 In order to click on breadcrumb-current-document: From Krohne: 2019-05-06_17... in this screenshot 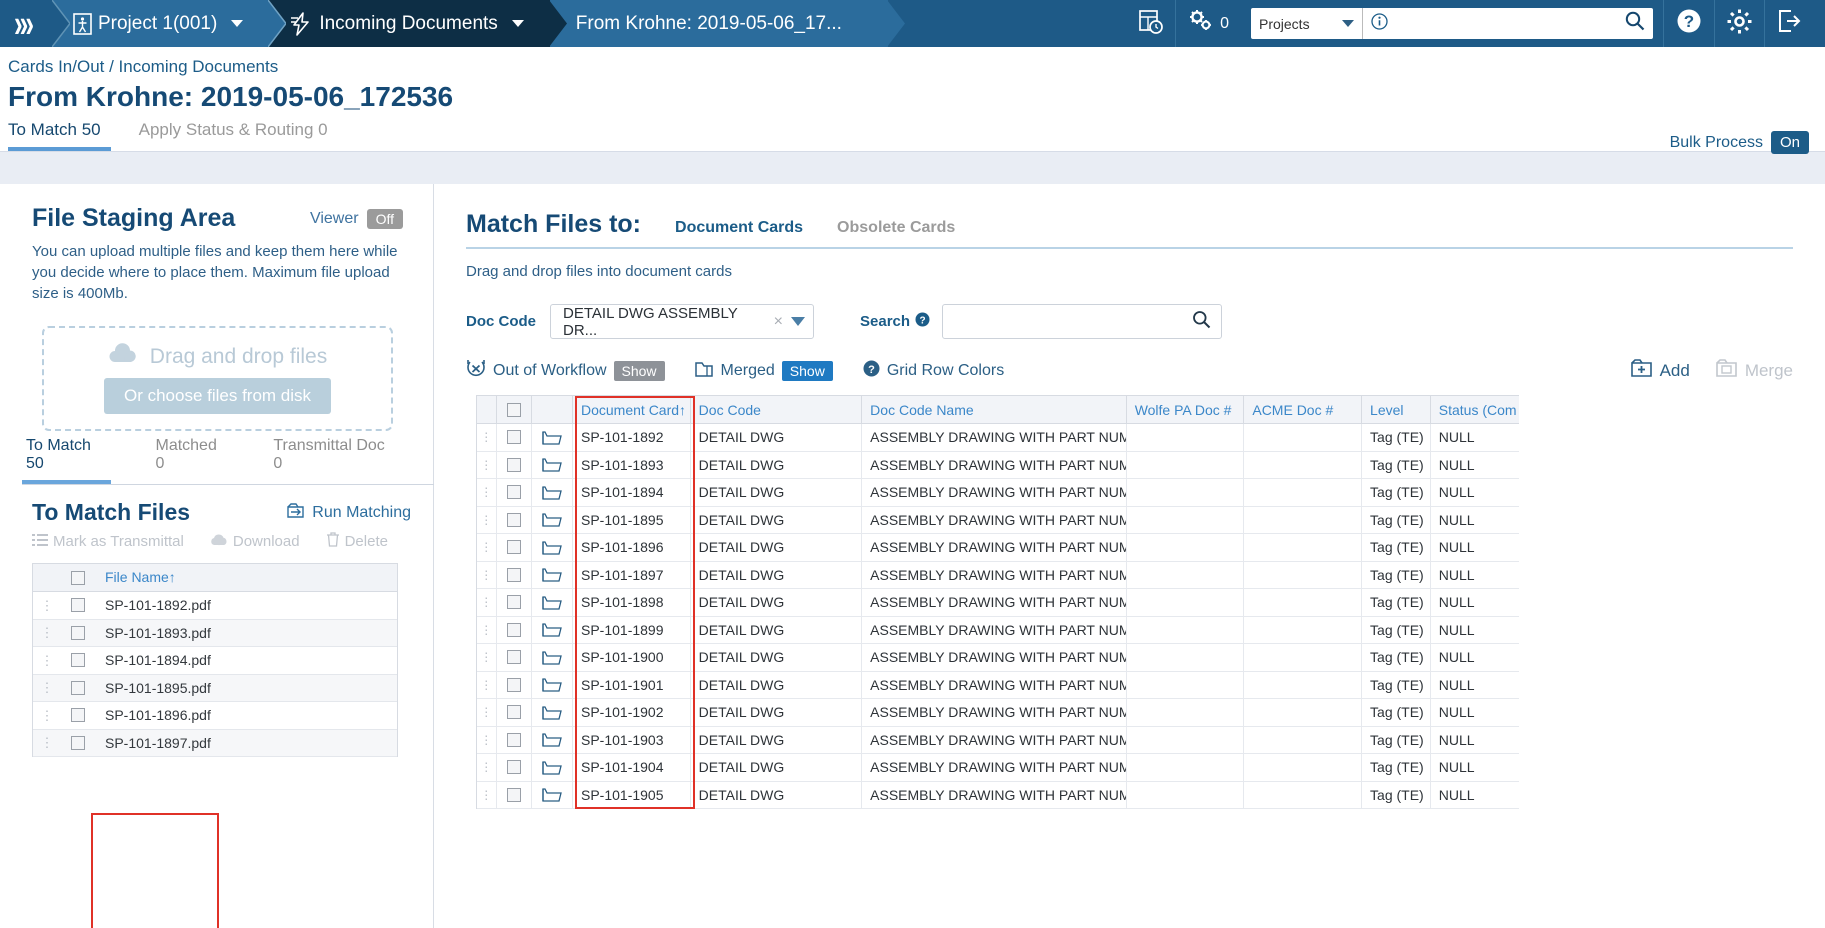, I will do `click(727, 23)`.